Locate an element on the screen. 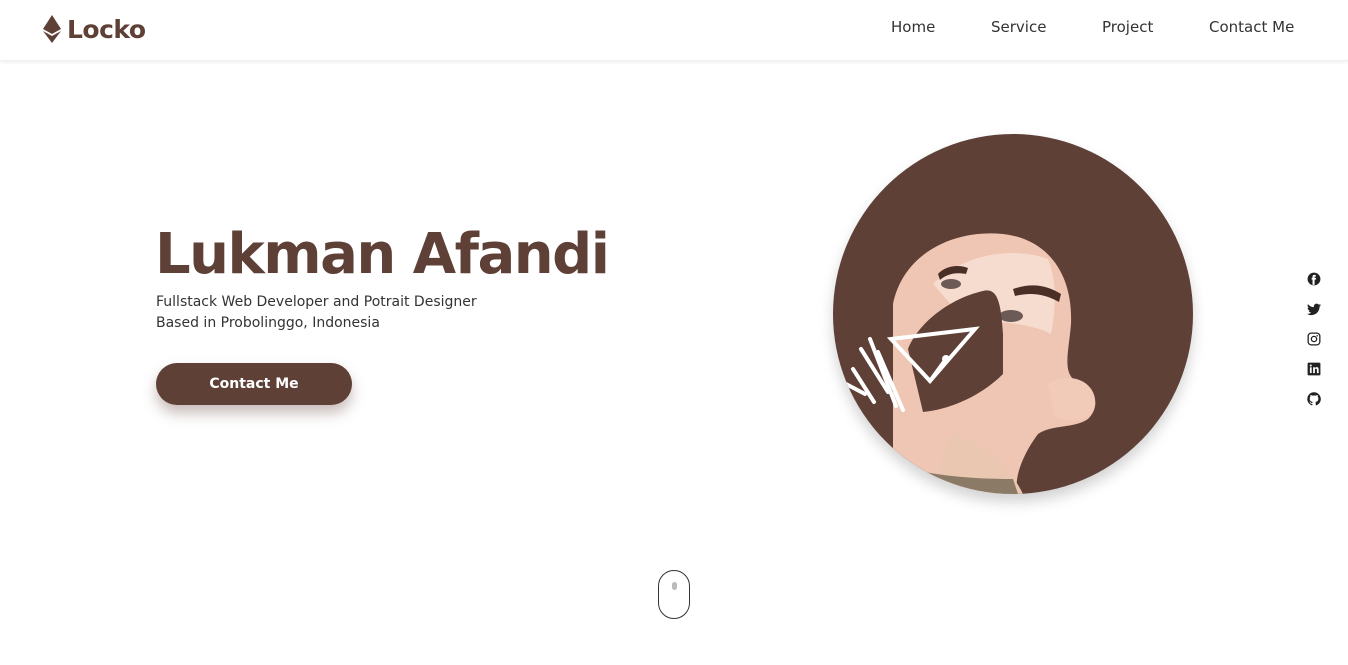 The image size is (1348, 665). hero-name: Lukman Afandi is located at coordinates (382, 254).